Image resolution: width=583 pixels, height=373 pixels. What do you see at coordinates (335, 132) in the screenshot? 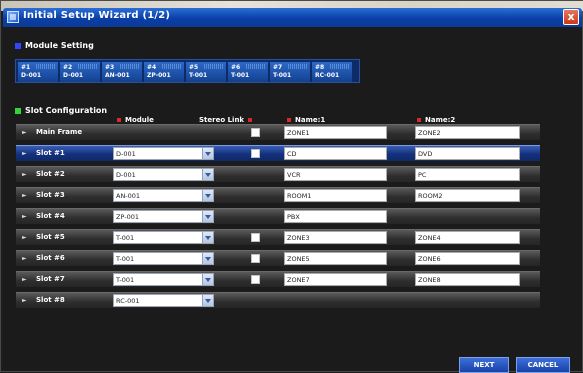
I see `name1-field: ZONE1` at bounding box center [335, 132].